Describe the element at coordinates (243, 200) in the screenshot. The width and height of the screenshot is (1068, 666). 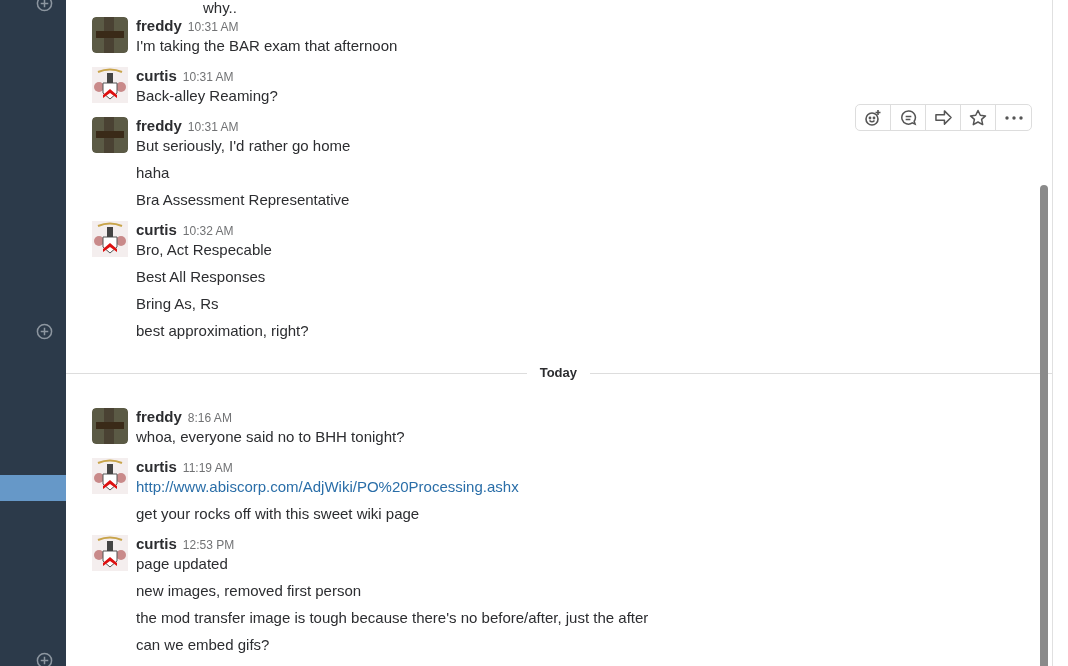
I see `message-text: Bra Assessment Representative` at that location.